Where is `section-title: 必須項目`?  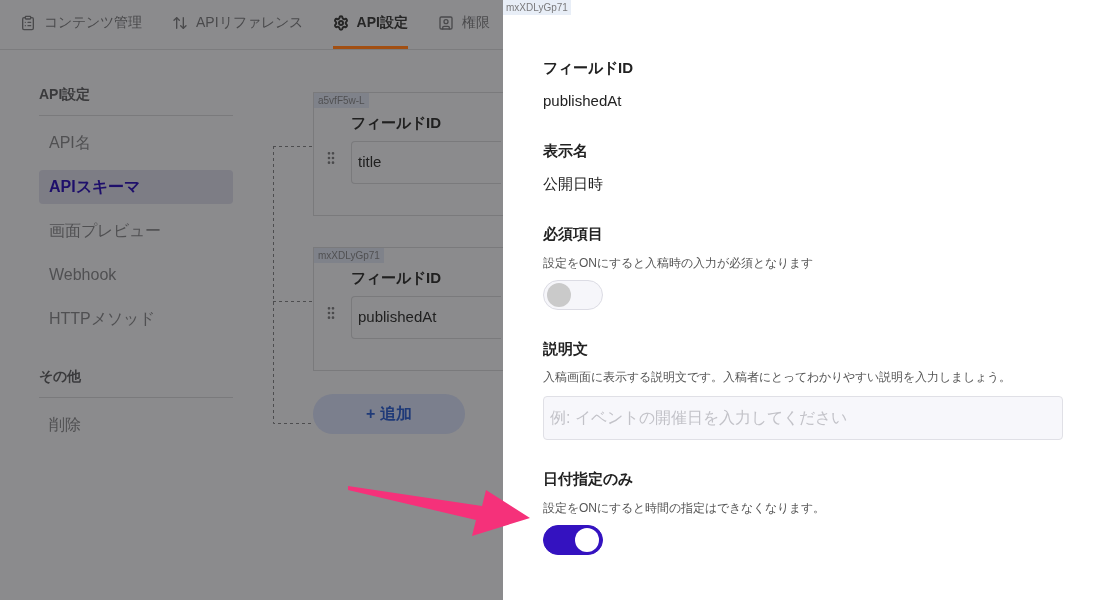 section-title: 必須項目 is located at coordinates (573, 234).